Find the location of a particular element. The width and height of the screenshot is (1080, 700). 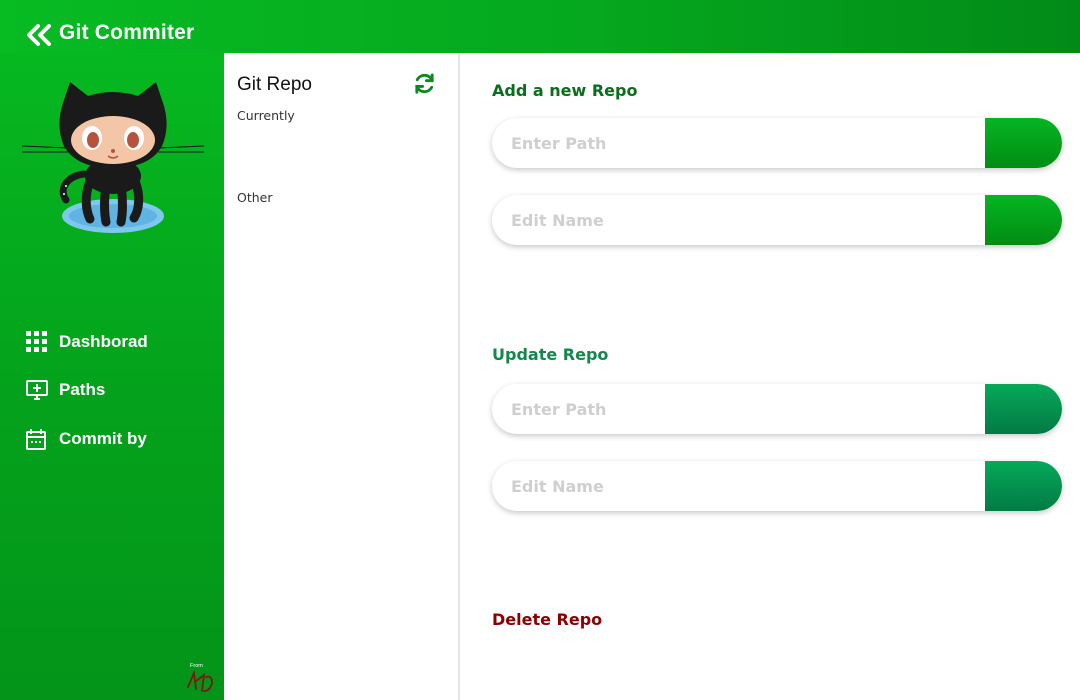

add-name-button is located at coordinates (1023, 220).